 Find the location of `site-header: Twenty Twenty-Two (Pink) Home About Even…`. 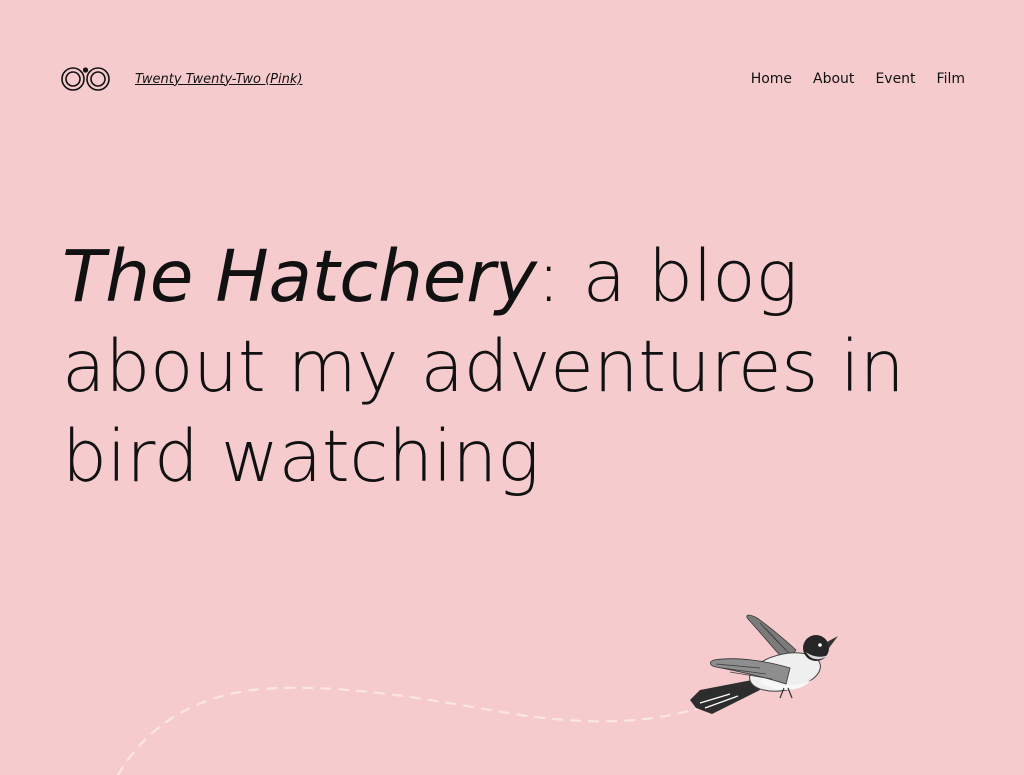

site-header: Twenty Twenty-Two (Pink) Home About Even… is located at coordinates (512, 79).